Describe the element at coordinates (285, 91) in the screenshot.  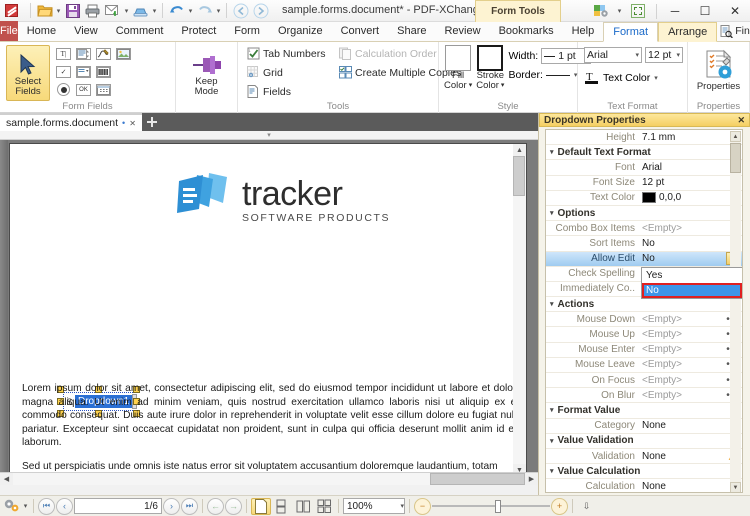
I see `fields-button: Fields` at that location.